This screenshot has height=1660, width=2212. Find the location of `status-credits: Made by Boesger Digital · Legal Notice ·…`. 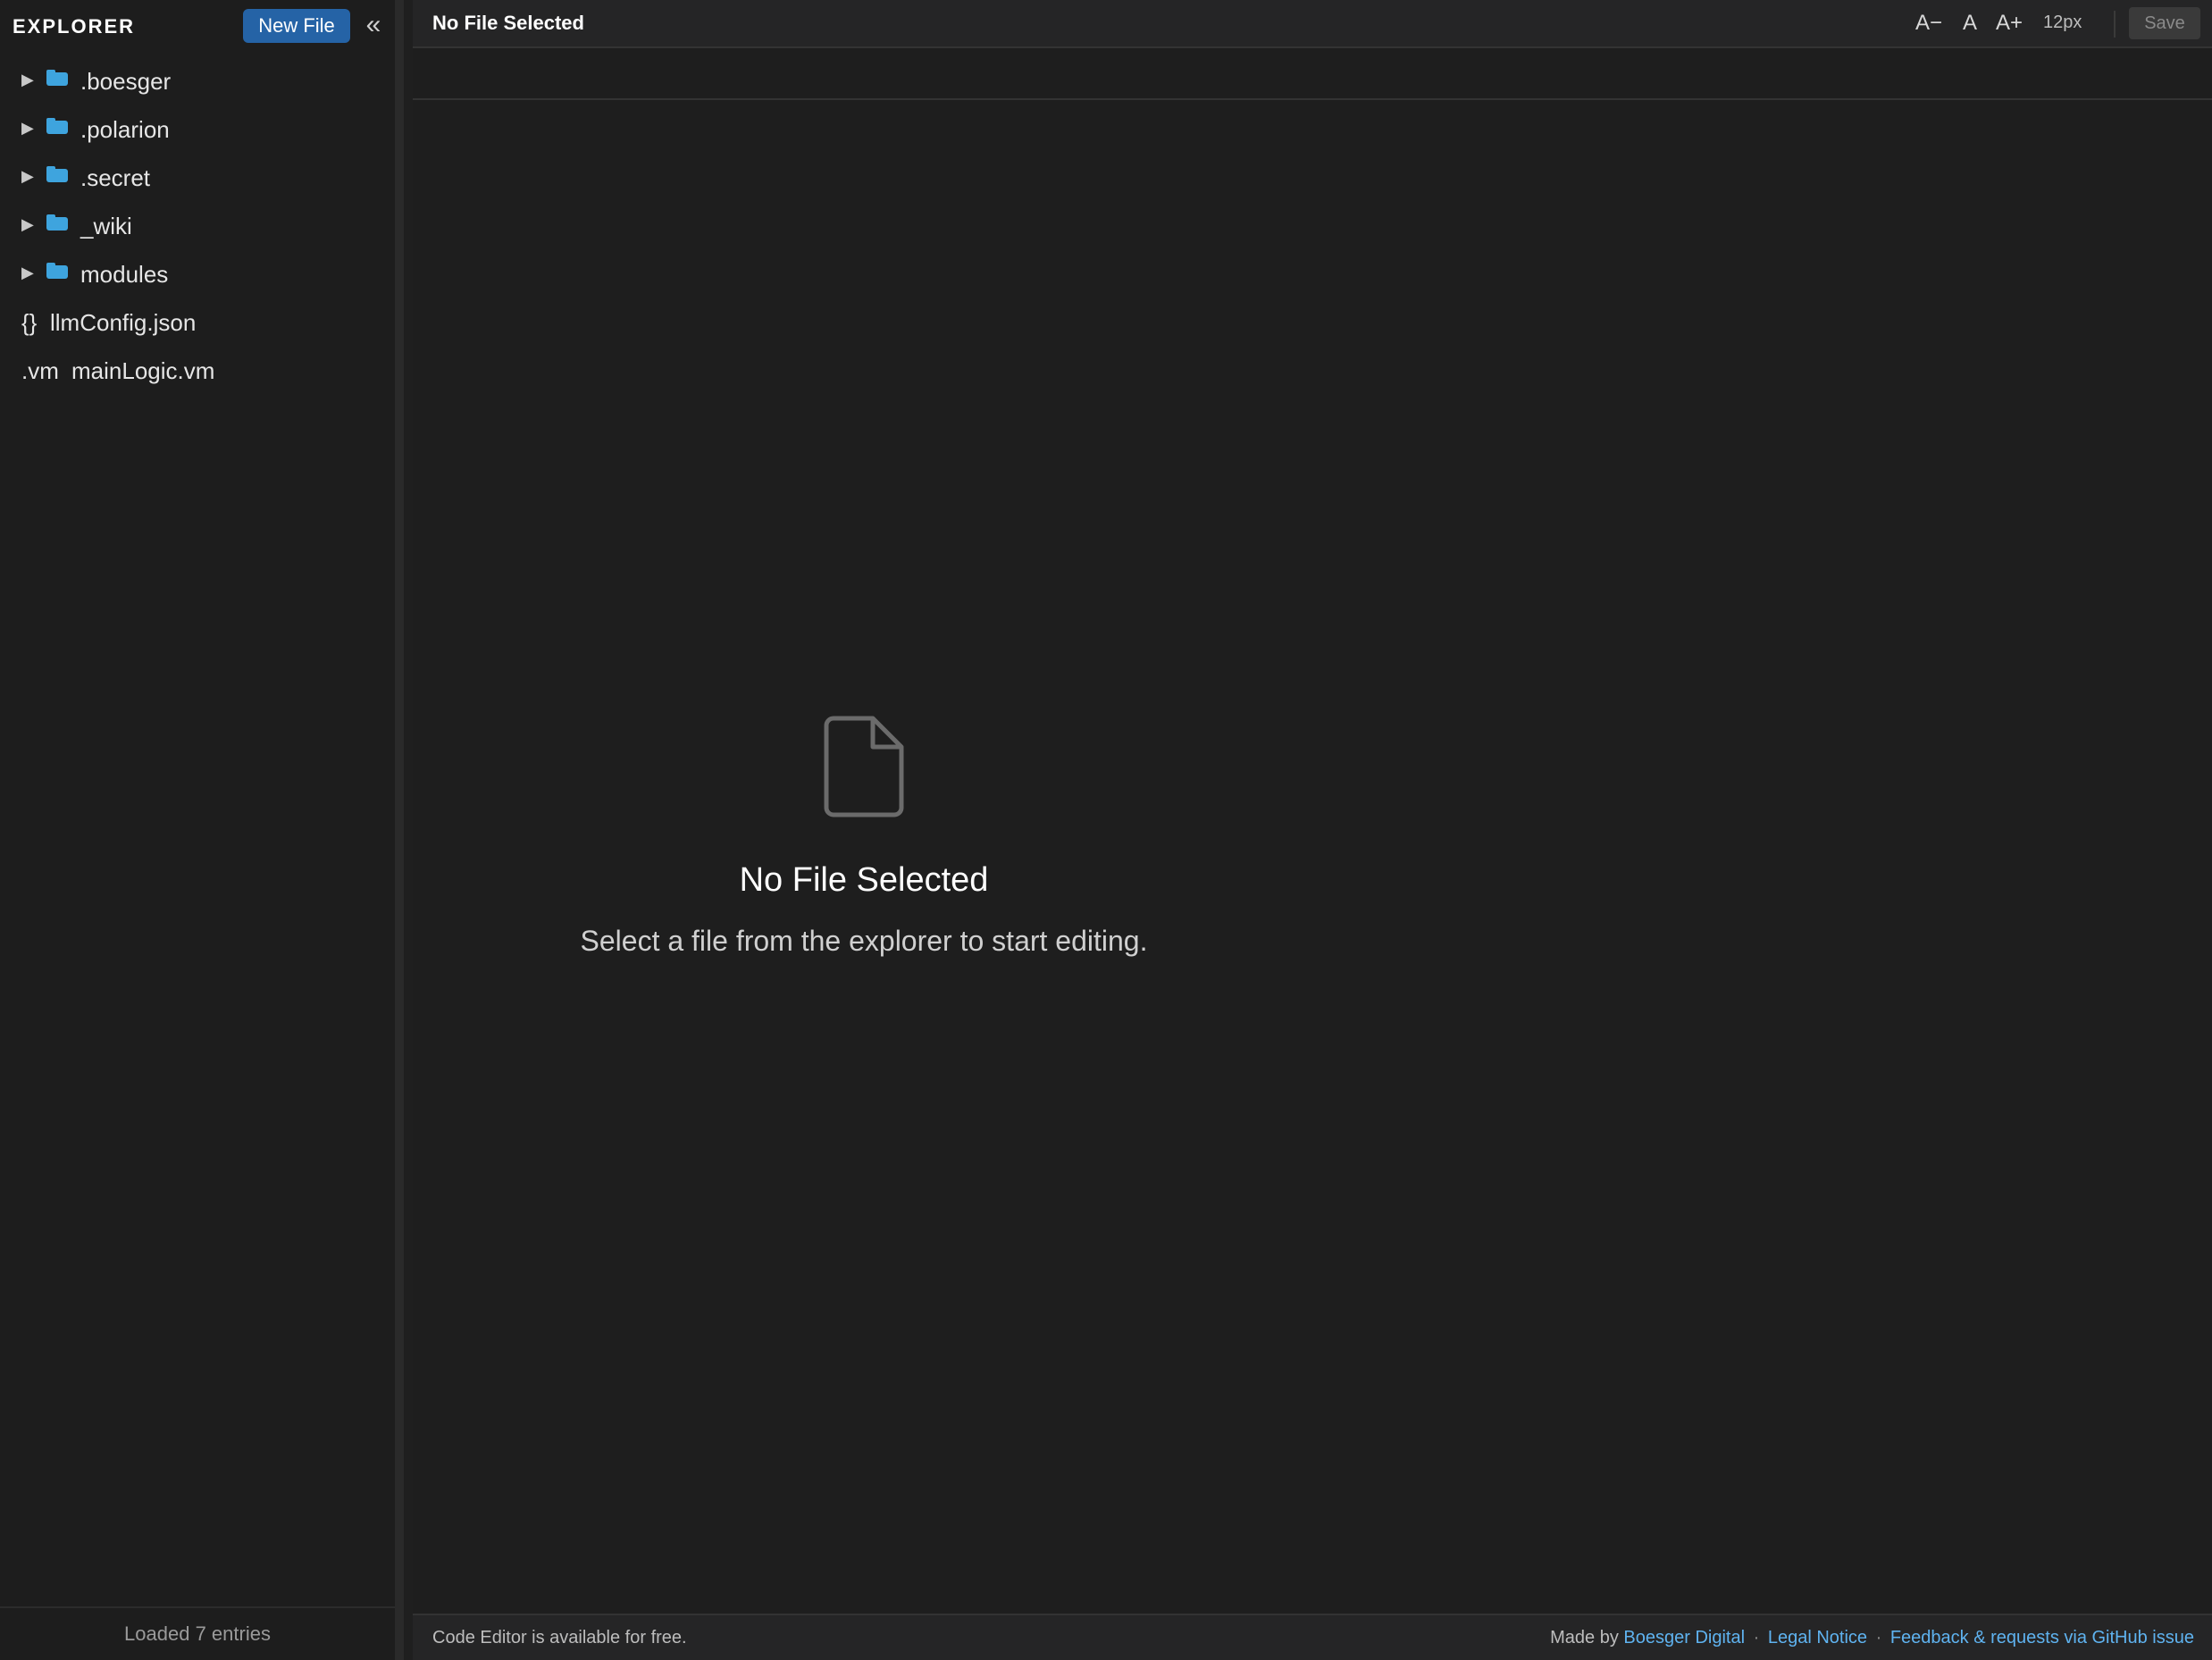

status-credits: Made by Boesger Digital · Legal Notice ·… is located at coordinates (1872, 1638).